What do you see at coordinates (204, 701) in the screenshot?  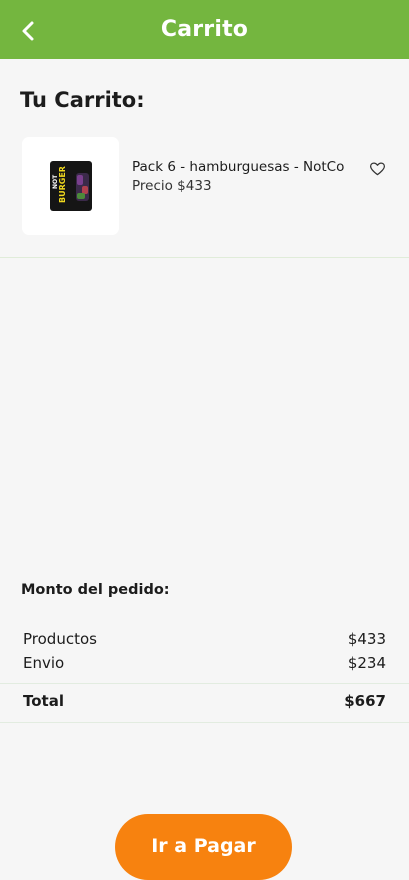 I see `summary-row-total: Total $667` at bounding box center [204, 701].